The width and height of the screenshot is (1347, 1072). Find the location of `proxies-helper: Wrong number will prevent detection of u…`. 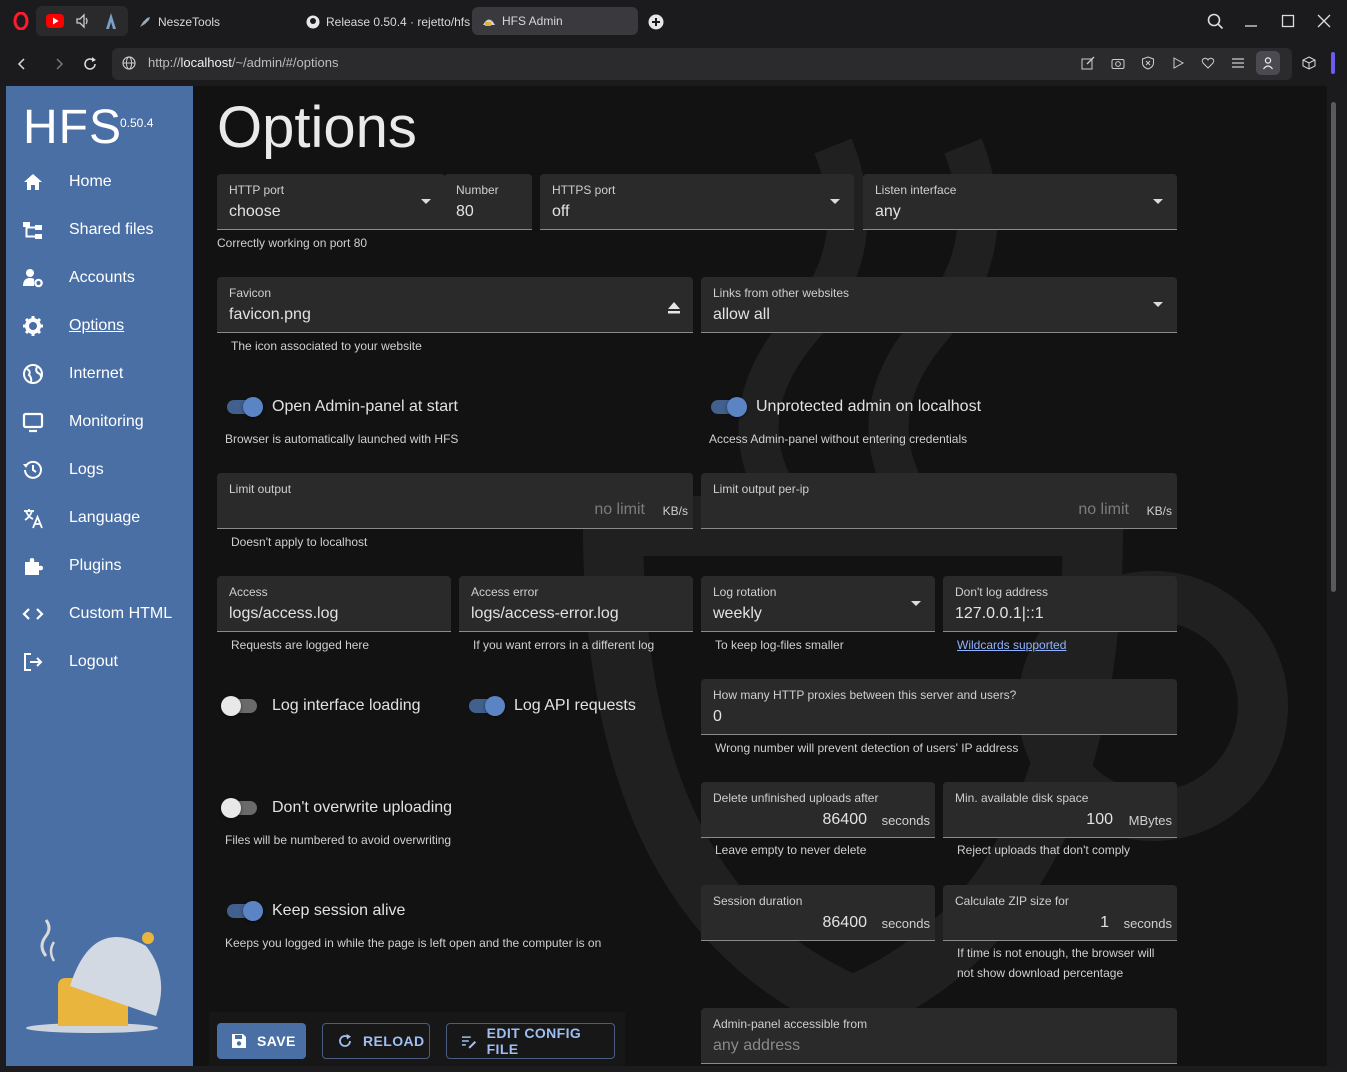

proxies-helper: Wrong number will prevent detection of u… is located at coordinates (867, 748).